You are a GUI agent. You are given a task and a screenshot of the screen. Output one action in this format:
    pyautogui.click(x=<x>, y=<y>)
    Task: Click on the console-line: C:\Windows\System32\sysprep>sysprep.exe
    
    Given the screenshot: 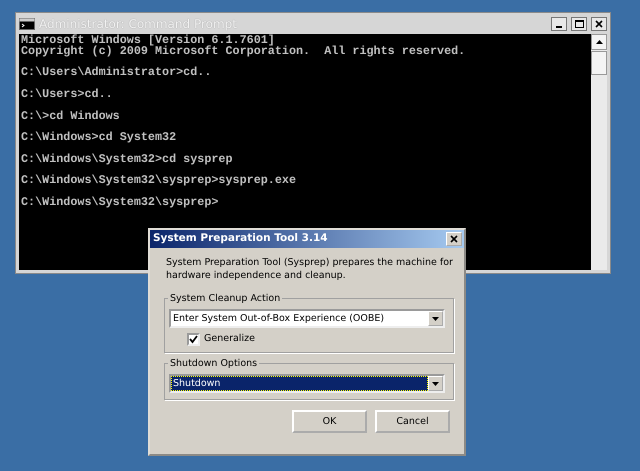 What is the action you would take?
    pyautogui.click(x=159, y=180)
    